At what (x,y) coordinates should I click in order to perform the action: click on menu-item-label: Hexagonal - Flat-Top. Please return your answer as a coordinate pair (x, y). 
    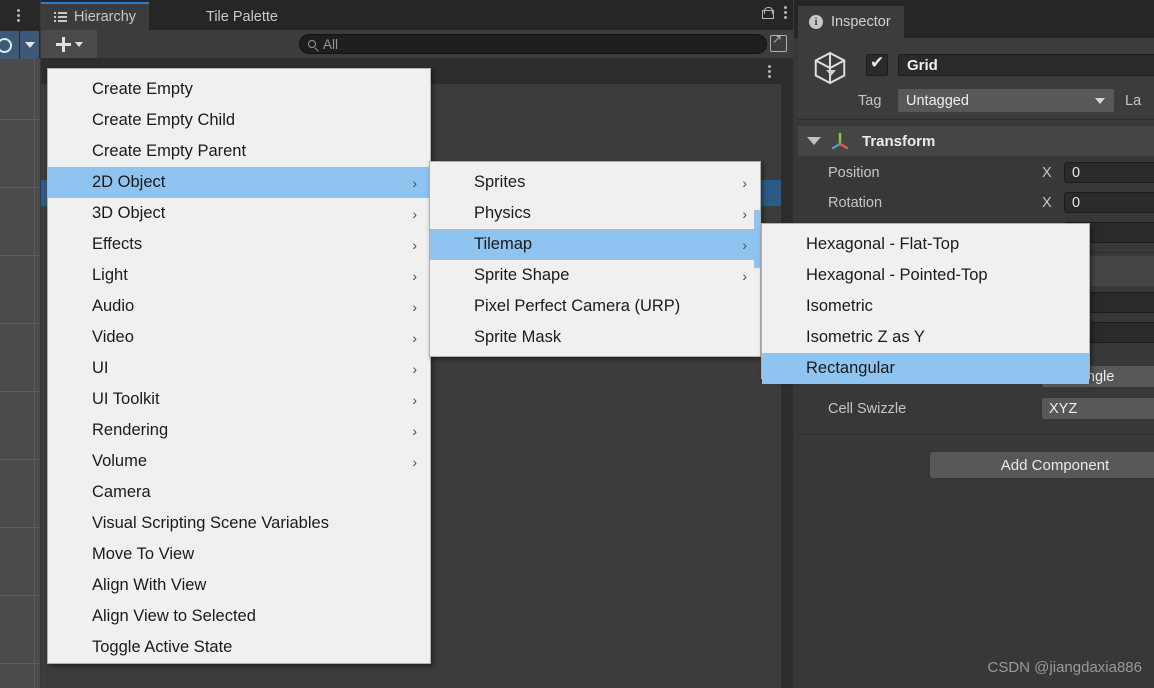
    Looking at the image, I should click on (883, 244).